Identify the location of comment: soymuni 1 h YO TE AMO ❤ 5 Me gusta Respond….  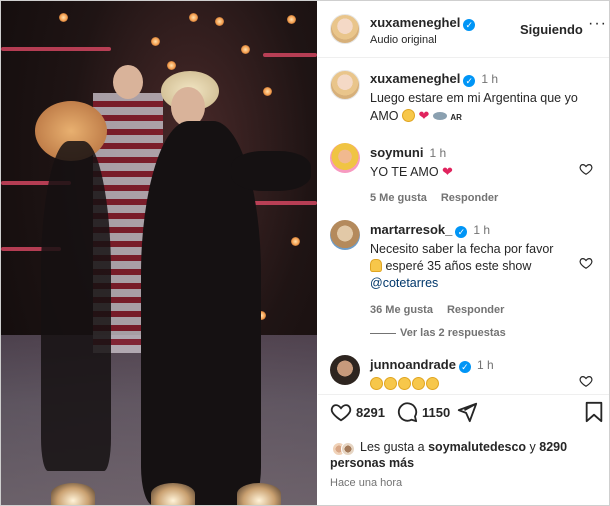
(470, 174).